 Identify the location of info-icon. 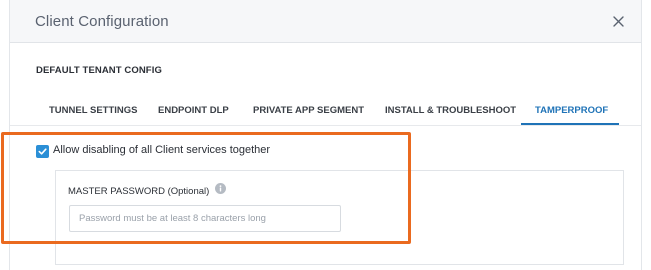
(220, 188).